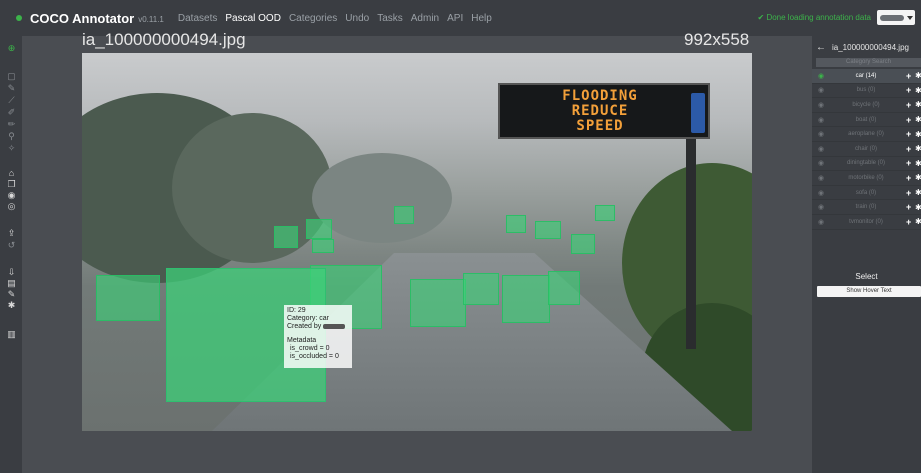  I want to click on category-item: ◉ aeroplane (0) + ✱, so click(866, 134).